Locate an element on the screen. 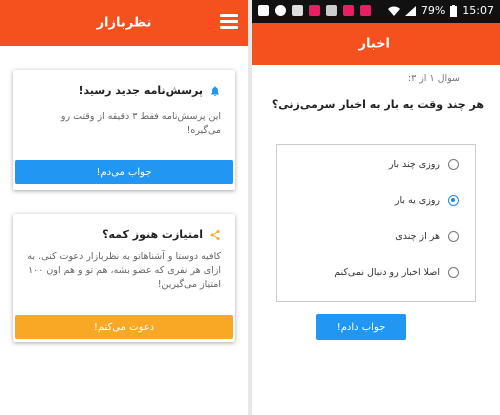  battery-percent: 79% is located at coordinates (433, 10).